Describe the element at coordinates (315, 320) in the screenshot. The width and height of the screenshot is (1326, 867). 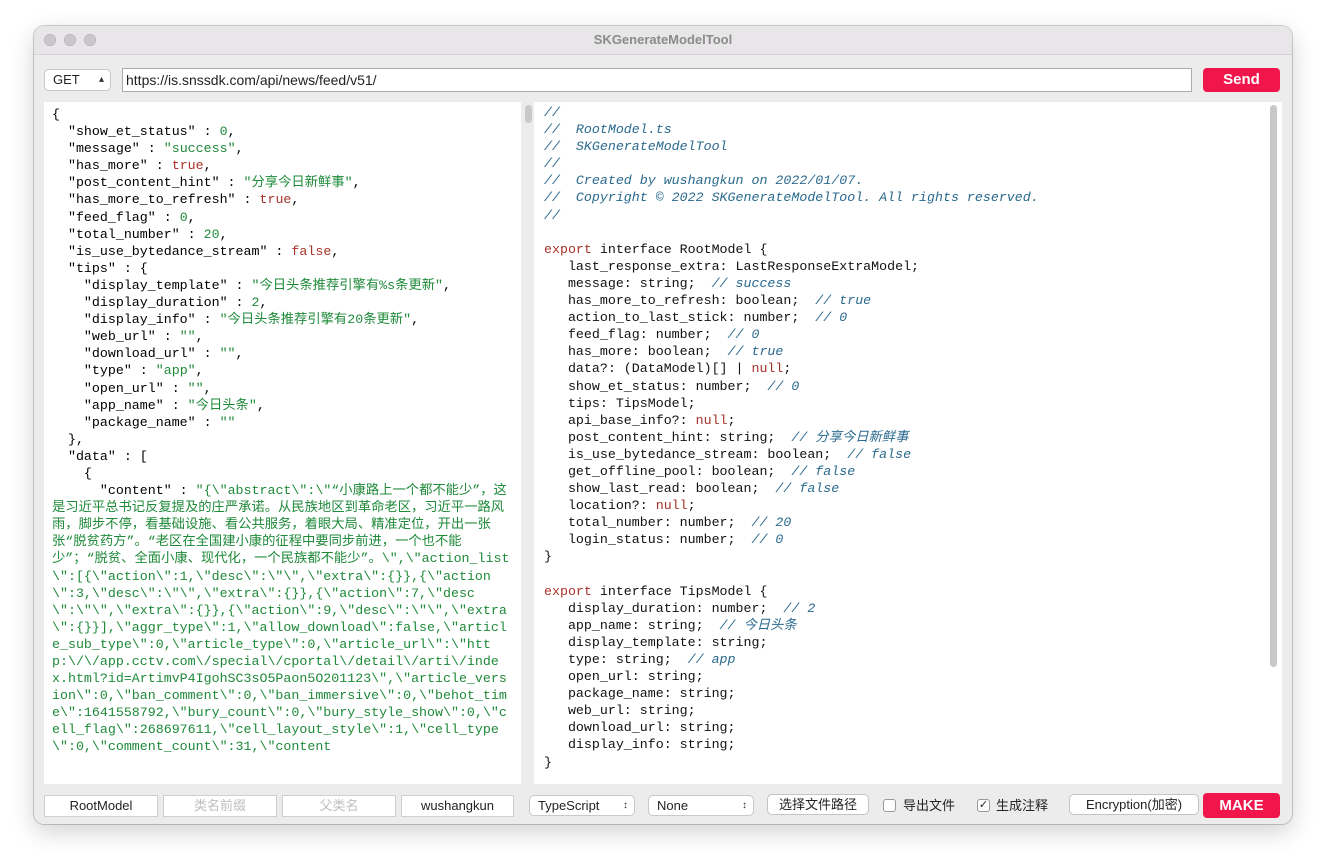
I see `json-string: "今日头条推荐引擎有20条更新"` at that location.